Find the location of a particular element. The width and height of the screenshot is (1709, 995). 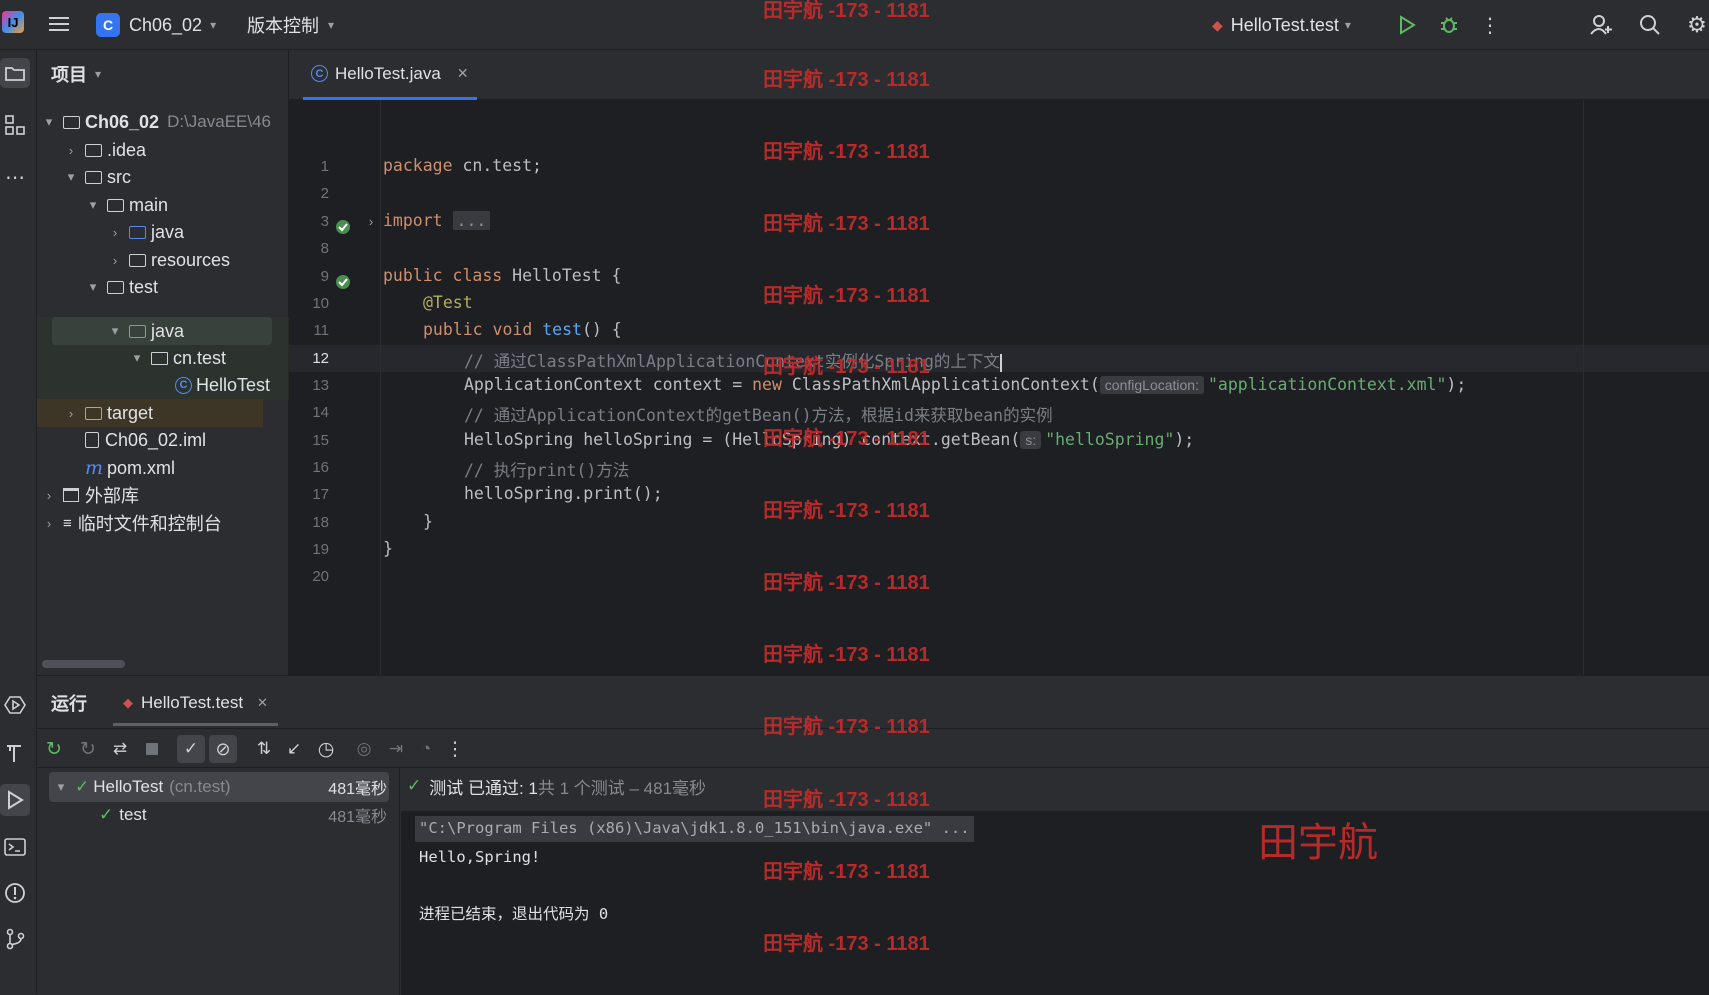

run-tool-icon is located at coordinates (15, 800).